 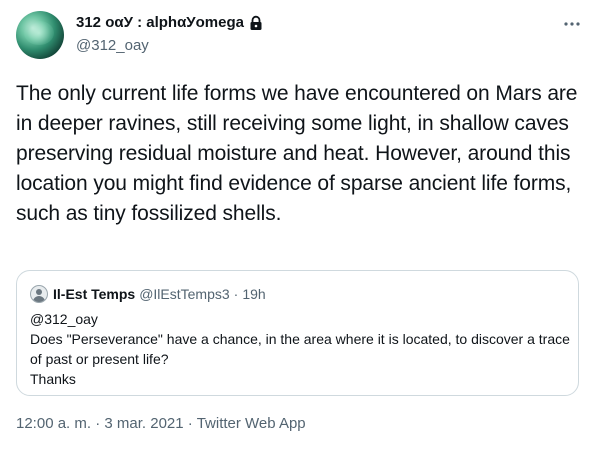 I want to click on quoted-tweet-thanks: Thanks, so click(x=53, y=379).